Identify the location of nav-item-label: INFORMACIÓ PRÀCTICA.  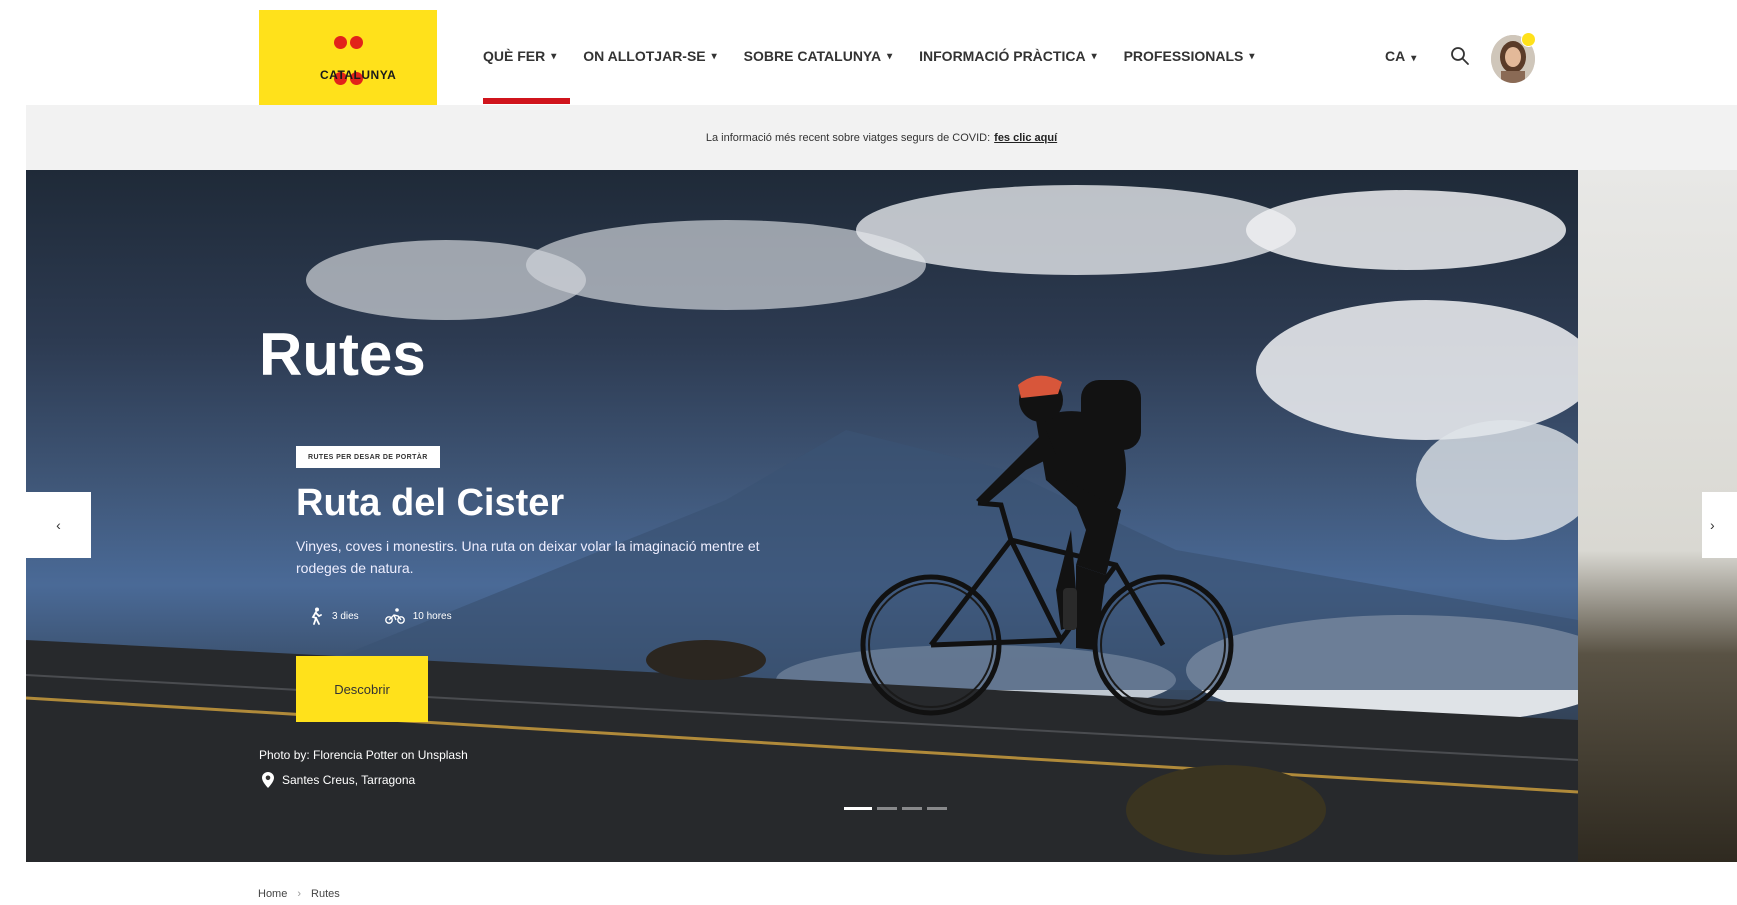
(1002, 56).